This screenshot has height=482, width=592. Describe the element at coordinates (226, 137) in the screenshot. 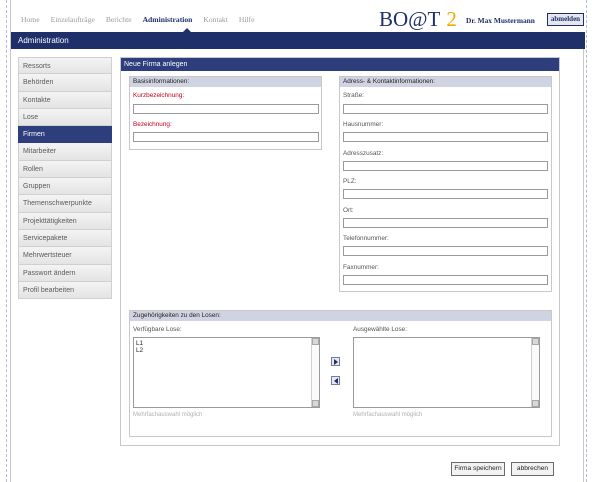

I see `bezeichnung-input` at that location.